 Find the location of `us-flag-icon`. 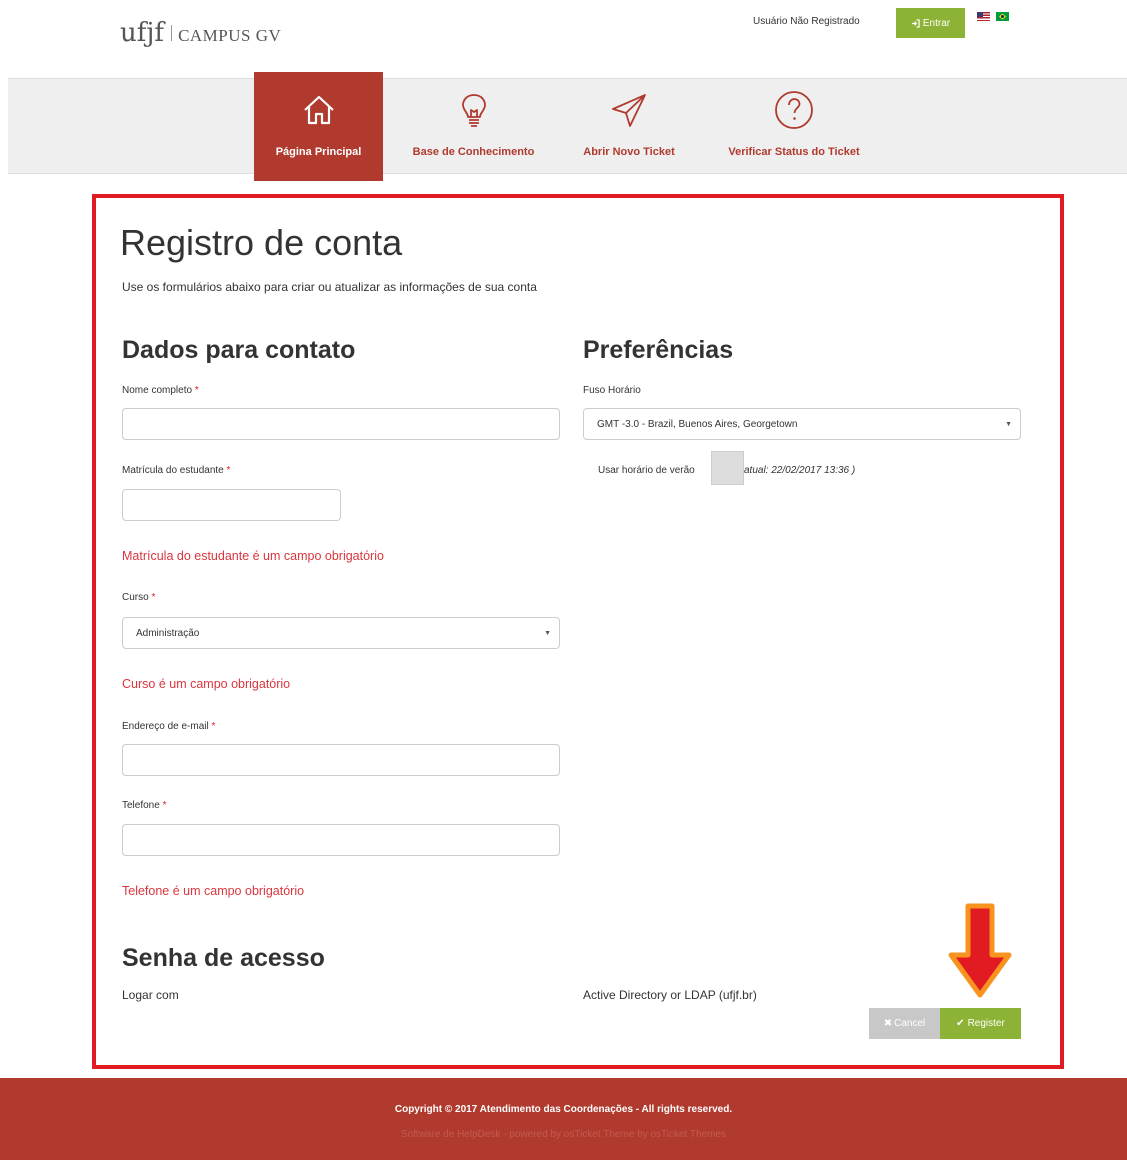

us-flag-icon is located at coordinates (983, 16).